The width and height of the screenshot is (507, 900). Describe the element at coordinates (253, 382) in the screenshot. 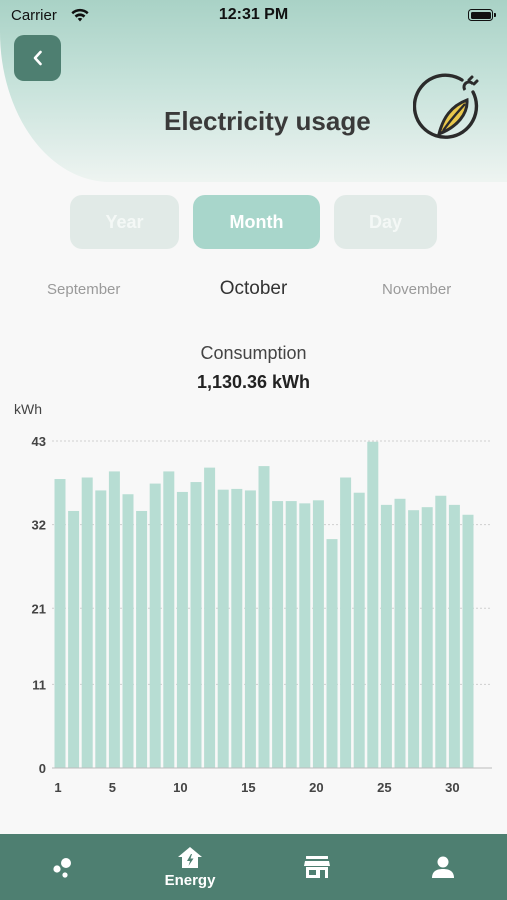

I see `consumption-value: 1,130.36 kWh` at that location.